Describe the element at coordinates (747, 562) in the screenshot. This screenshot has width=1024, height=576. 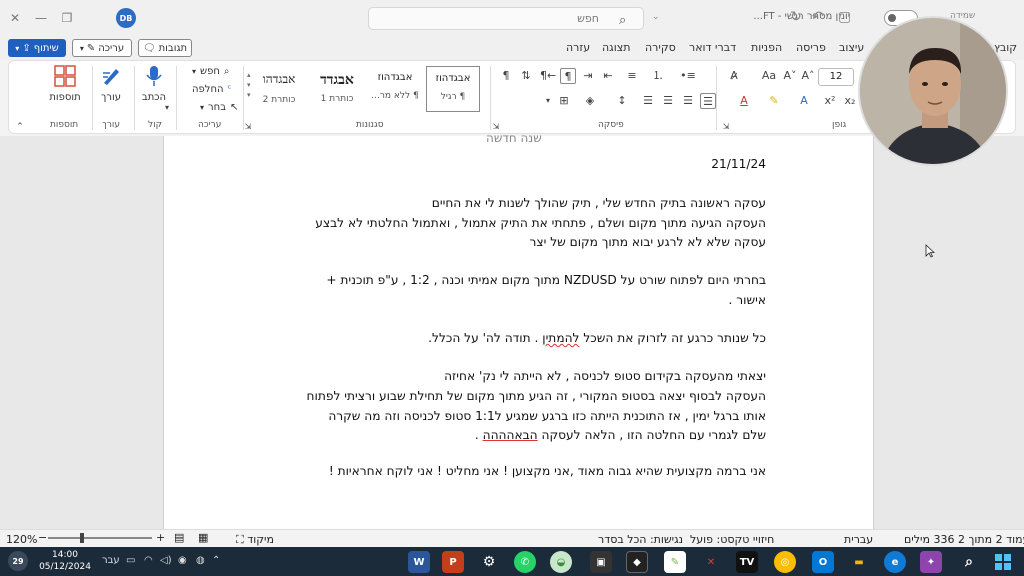
I see `tradingview-app-icon: TV` at that location.